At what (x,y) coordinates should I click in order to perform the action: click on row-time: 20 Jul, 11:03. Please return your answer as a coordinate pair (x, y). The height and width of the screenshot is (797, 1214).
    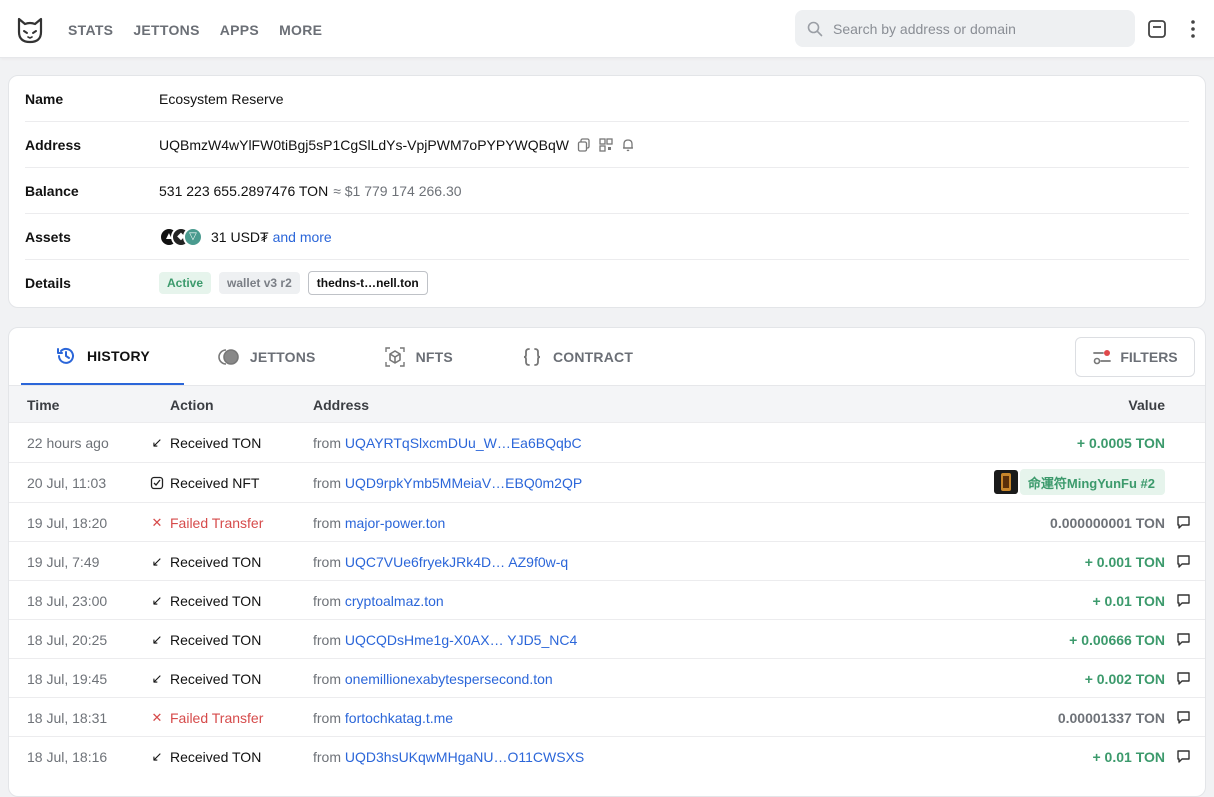
    Looking at the image, I should click on (67, 483).